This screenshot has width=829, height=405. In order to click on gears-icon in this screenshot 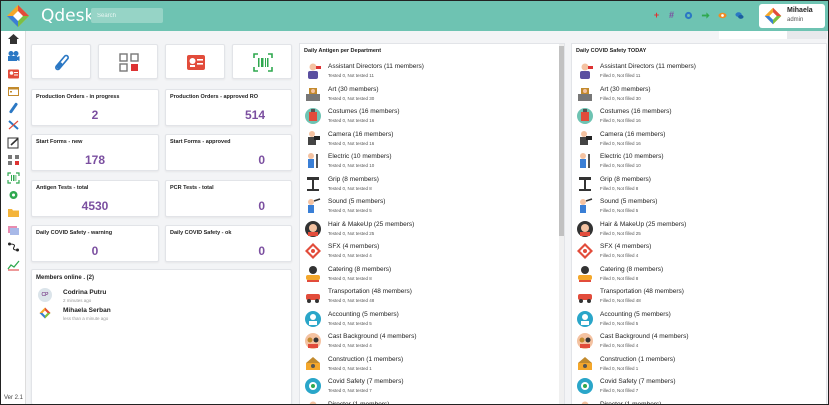, I will do `click(688, 15)`.